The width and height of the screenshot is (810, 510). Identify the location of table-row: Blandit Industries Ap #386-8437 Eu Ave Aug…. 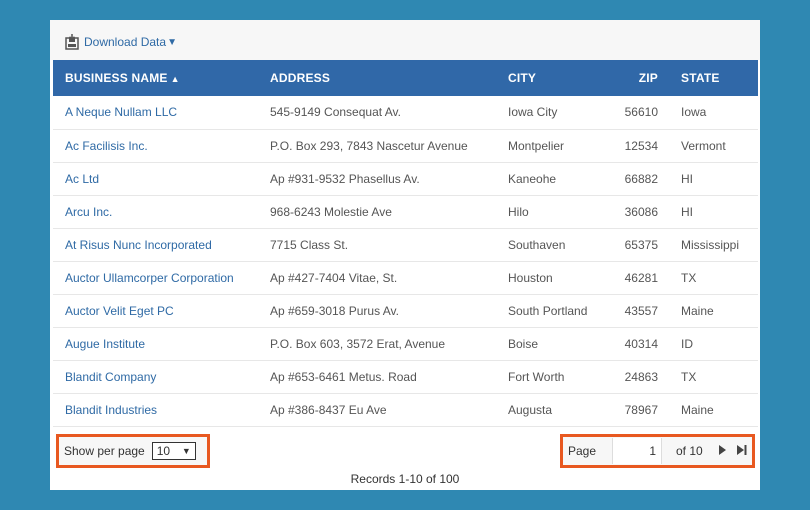
(405, 409).